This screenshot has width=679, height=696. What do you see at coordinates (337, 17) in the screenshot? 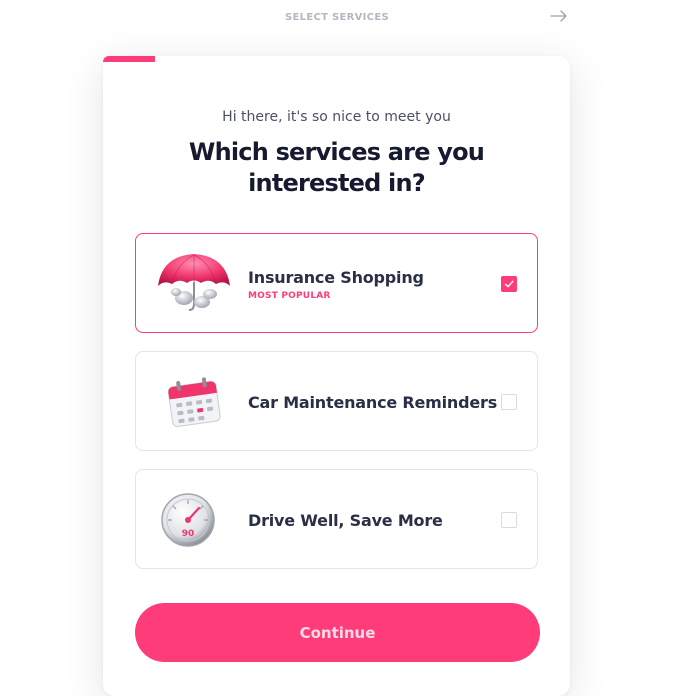
I see `step-title: SELECT SERVICES` at bounding box center [337, 17].